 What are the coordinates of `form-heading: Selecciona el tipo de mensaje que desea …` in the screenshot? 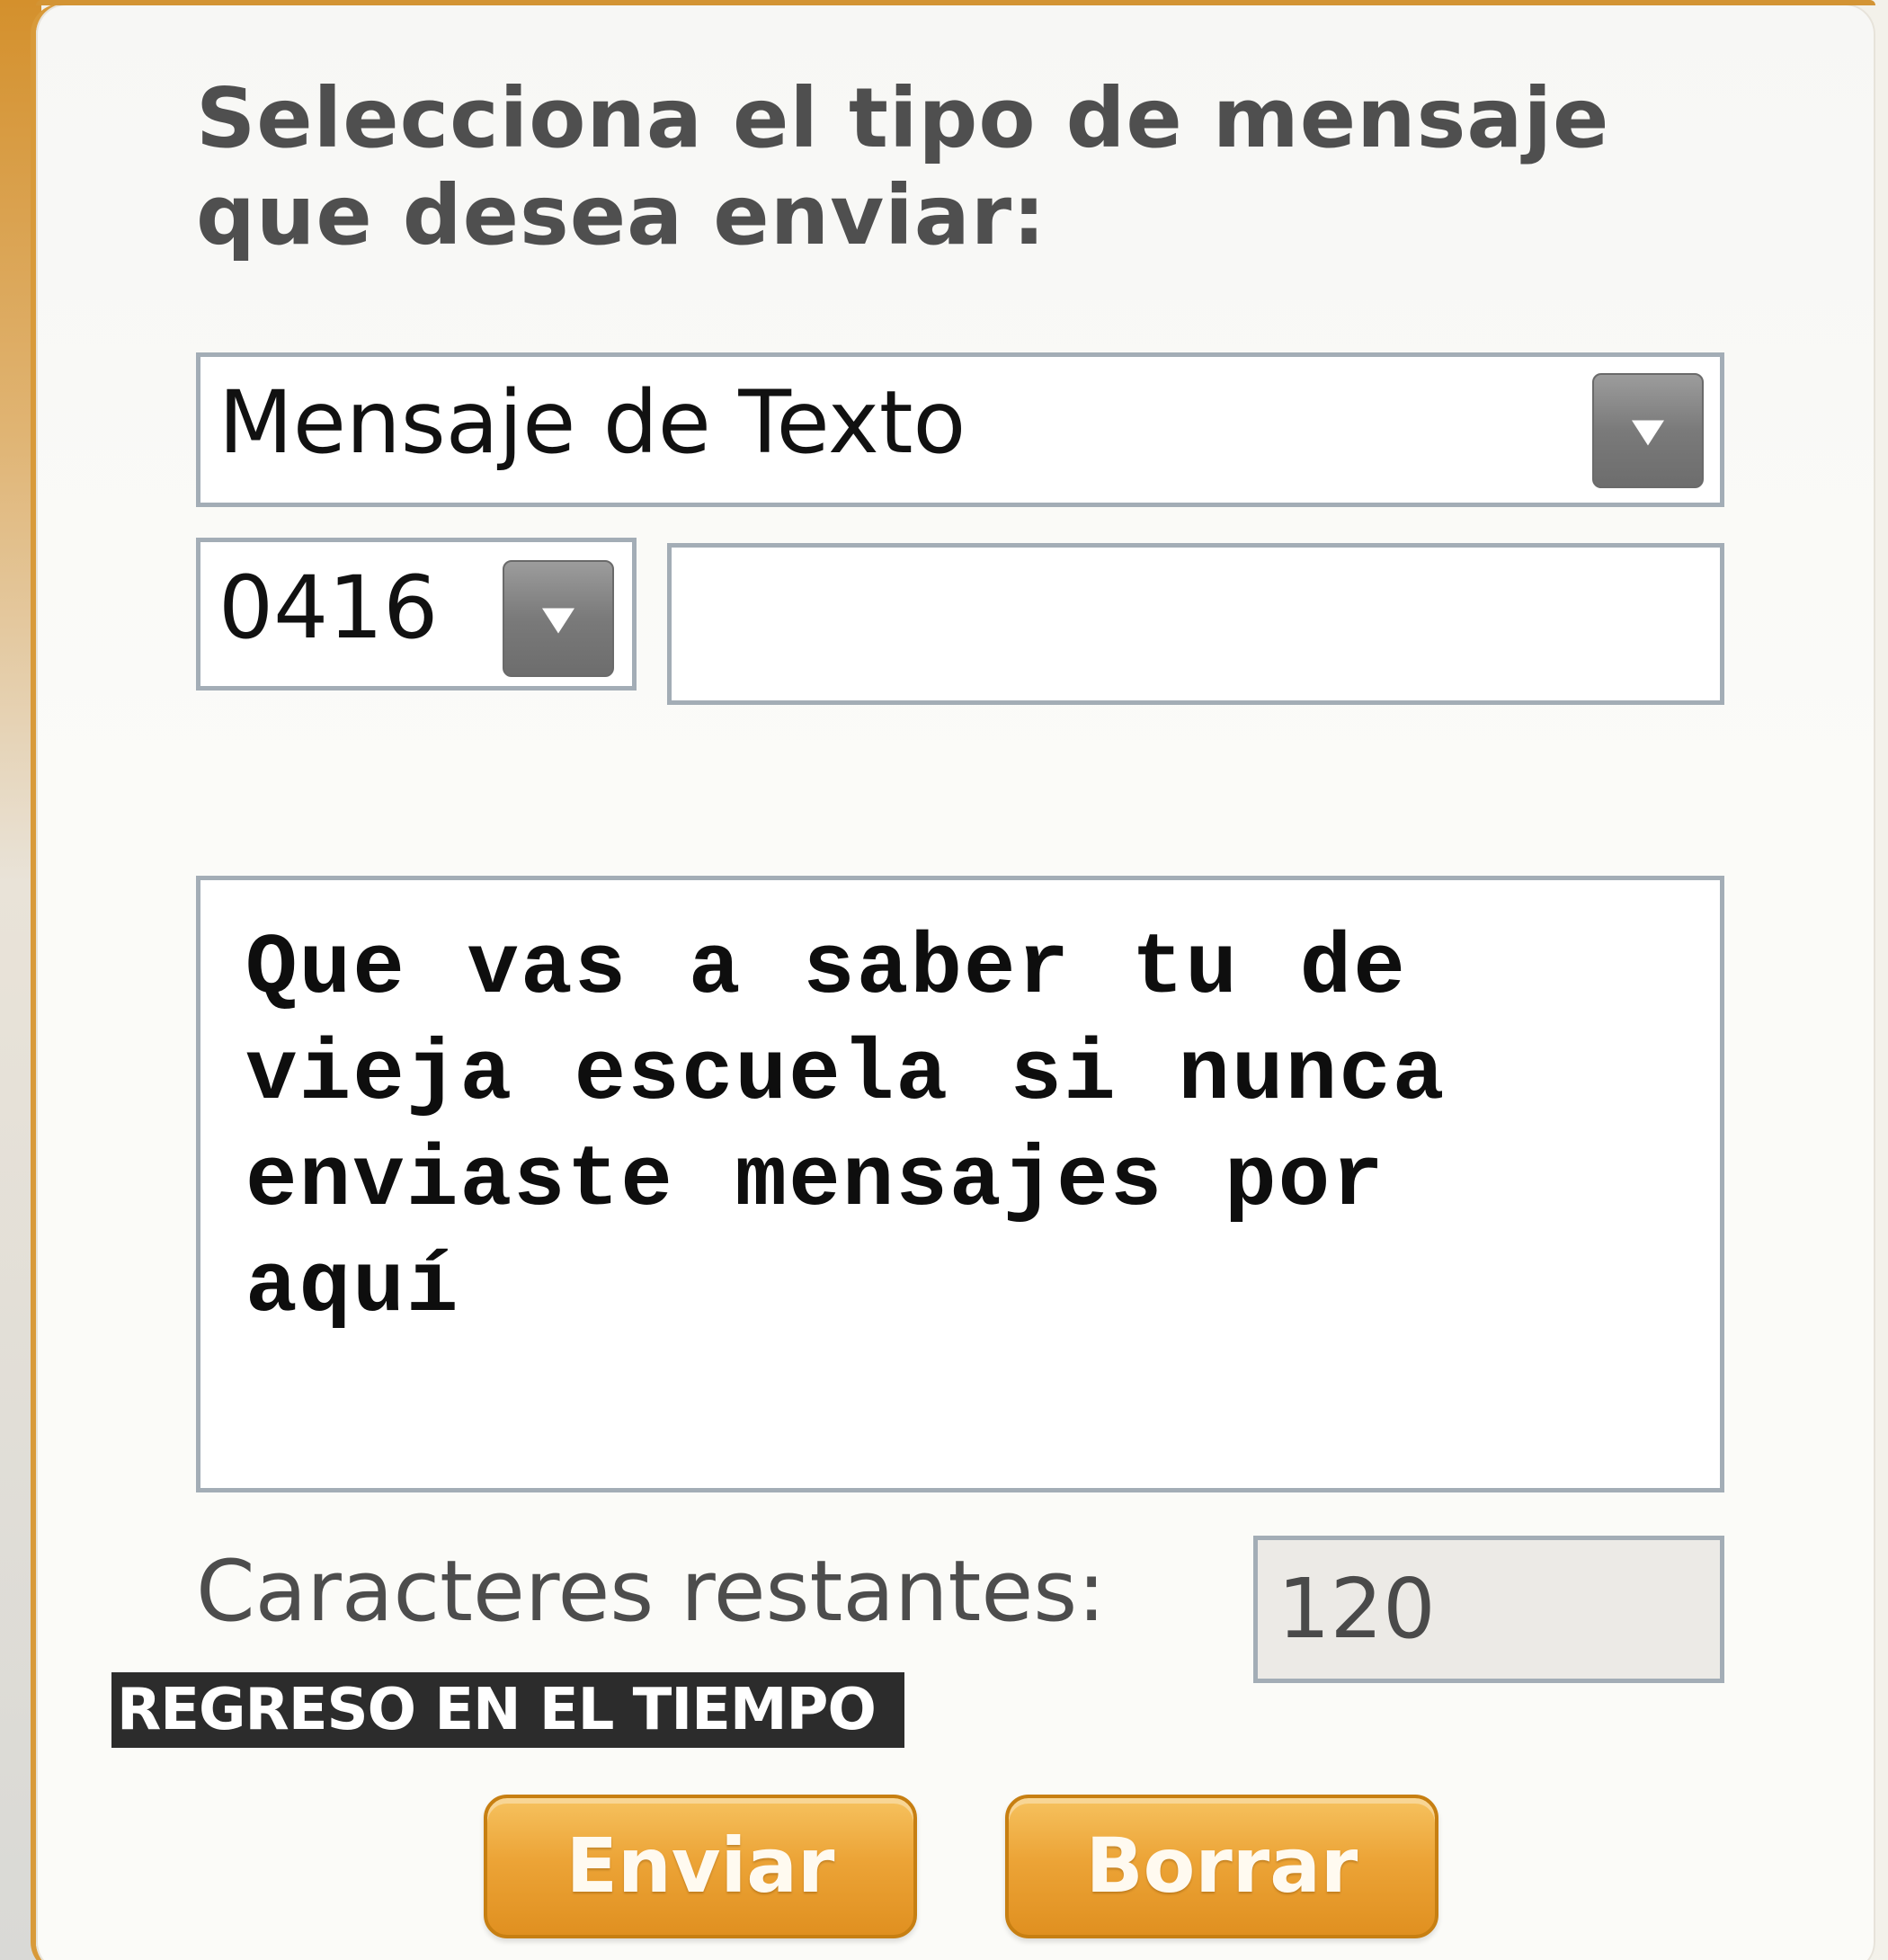 It's located at (903, 167).